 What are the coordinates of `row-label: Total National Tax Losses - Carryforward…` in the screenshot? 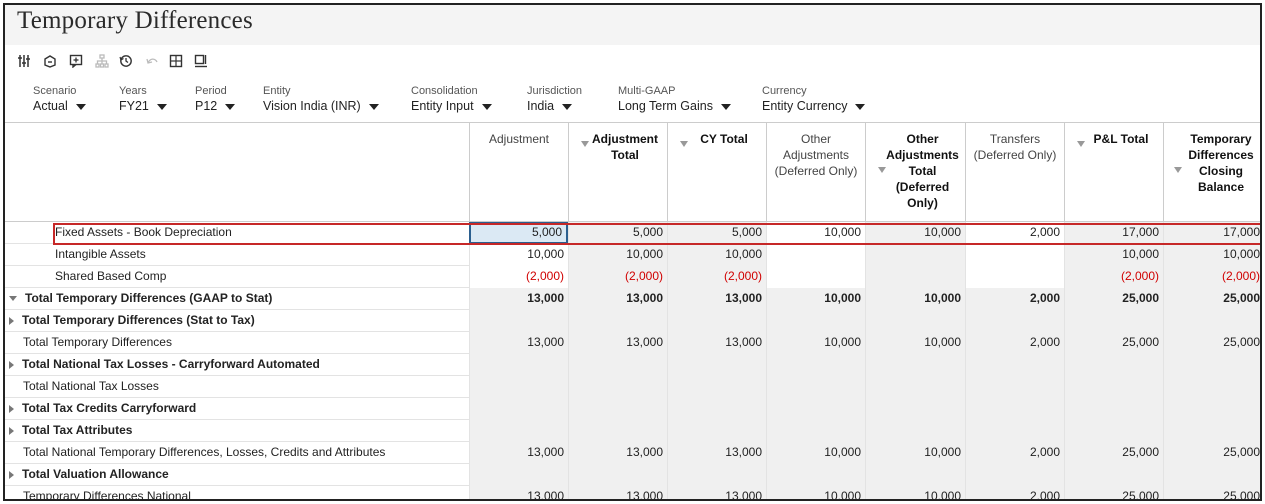 It's located at (164, 365).